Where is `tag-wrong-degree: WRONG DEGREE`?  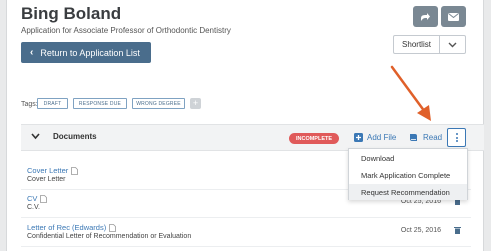 tag-wrong-degree: WRONG DEGREE is located at coordinates (158, 103).